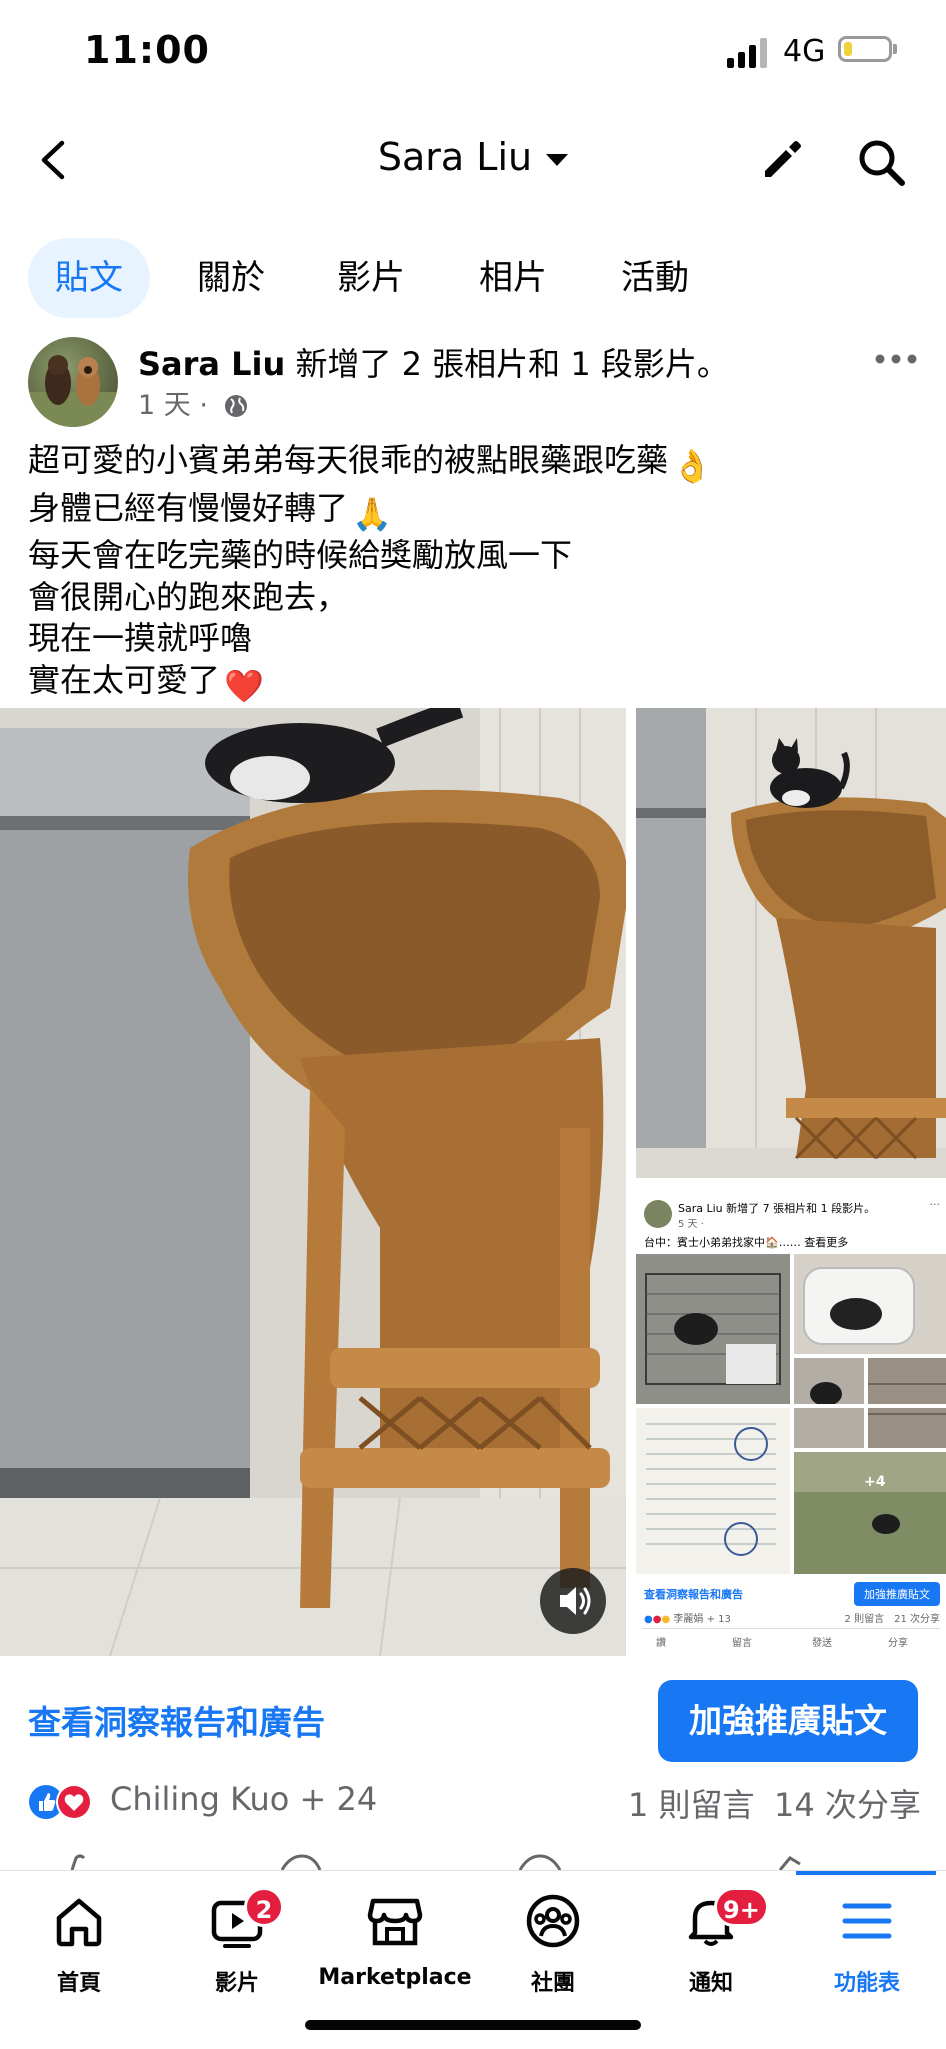 The width and height of the screenshot is (946, 2049). Describe the element at coordinates (78, 1983) in the screenshot. I see `nav-home-label: 首頁` at that location.